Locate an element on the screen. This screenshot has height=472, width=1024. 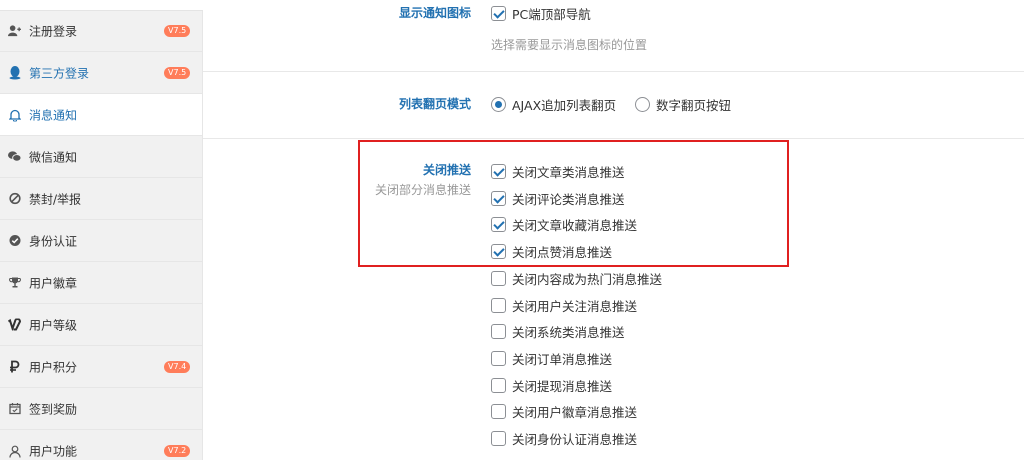
close-push-option: 关闭系统类消息推送 is located at coordinates (558, 331).